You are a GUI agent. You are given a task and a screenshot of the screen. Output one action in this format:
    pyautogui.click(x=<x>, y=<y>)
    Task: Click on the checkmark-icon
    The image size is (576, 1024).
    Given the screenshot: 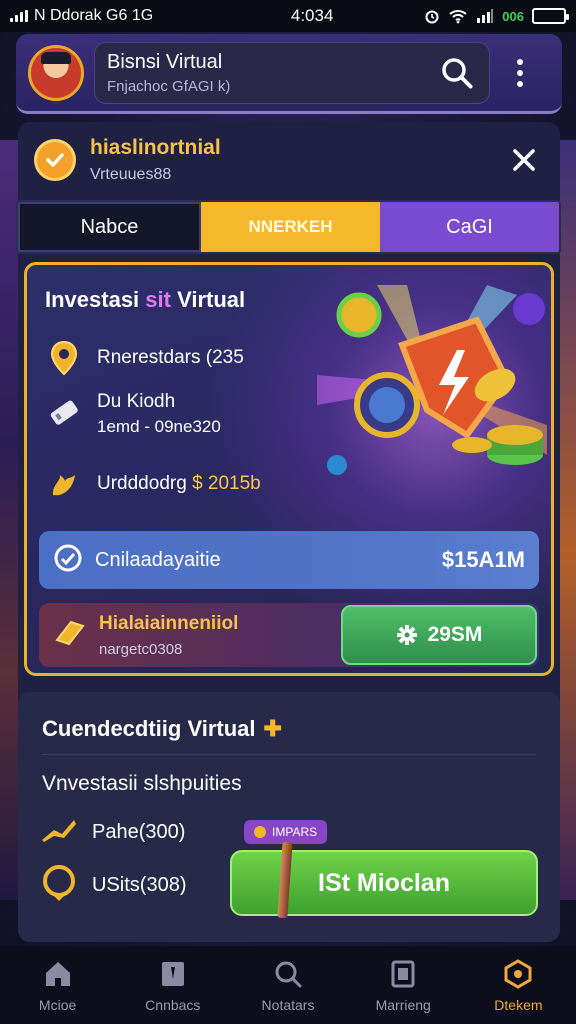 What is the action you would take?
    pyautogui.click(x=55, y=160)
    